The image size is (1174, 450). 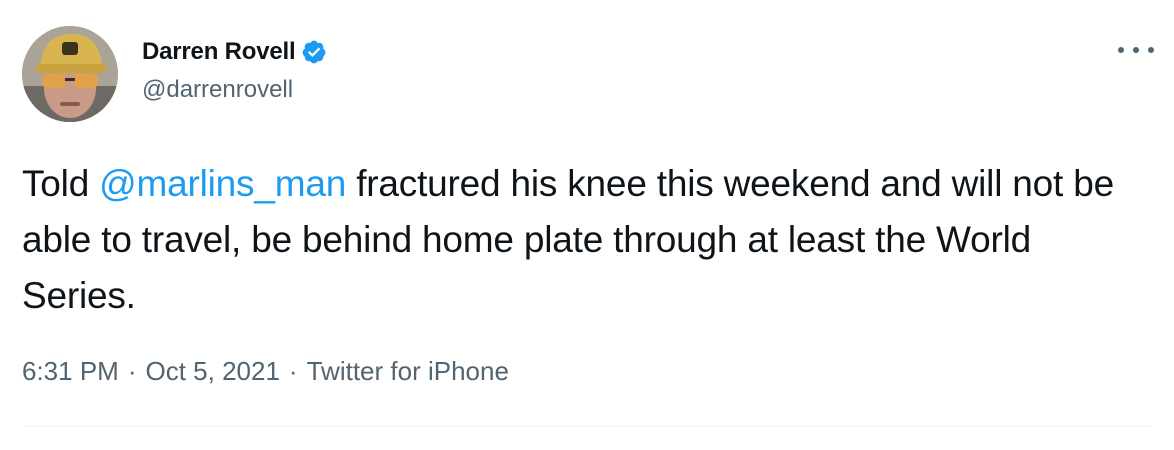 What do you see at coordinates (213, 371) in the screenshot?
I see `tweet-date: Oct 5, 2021` at bounding box center [213, 371].